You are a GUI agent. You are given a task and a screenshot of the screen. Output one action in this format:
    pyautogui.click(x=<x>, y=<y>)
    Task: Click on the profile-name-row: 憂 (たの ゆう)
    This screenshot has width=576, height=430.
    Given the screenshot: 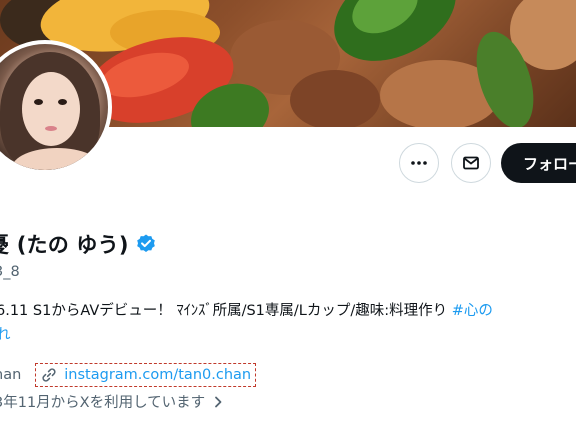 What is the action you would take?
    pyautogui.click(x=78, y=244)
    